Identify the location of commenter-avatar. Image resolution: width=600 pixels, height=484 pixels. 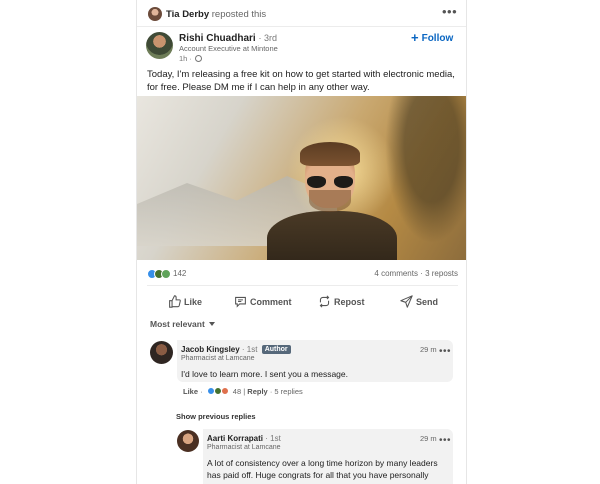
(161, 352).